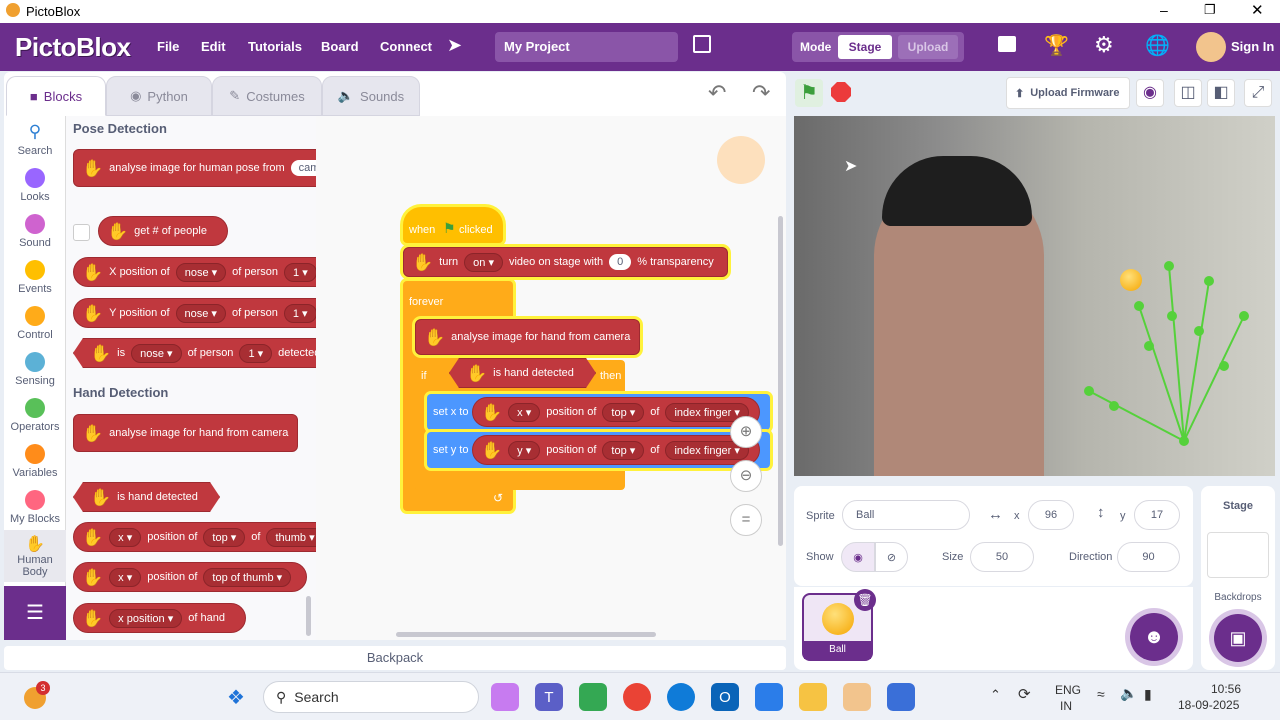  Describe the element at coordinates (35, 613) in the screenshot. I see `add-extension-button: ☰` at that location.